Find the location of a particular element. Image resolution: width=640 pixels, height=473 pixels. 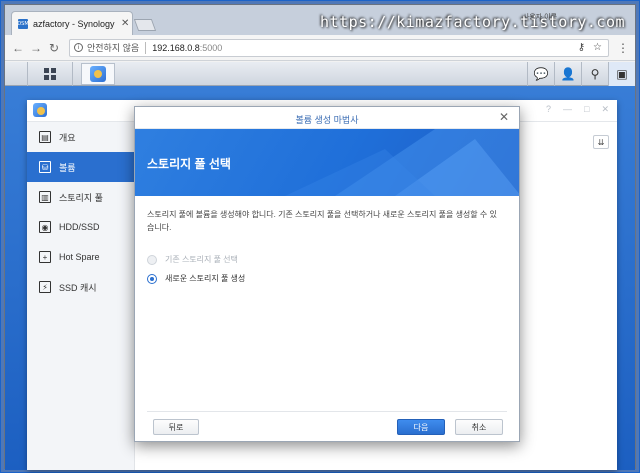

sidebar-item-label: 볼륨 is located at coordinates (67, 167).